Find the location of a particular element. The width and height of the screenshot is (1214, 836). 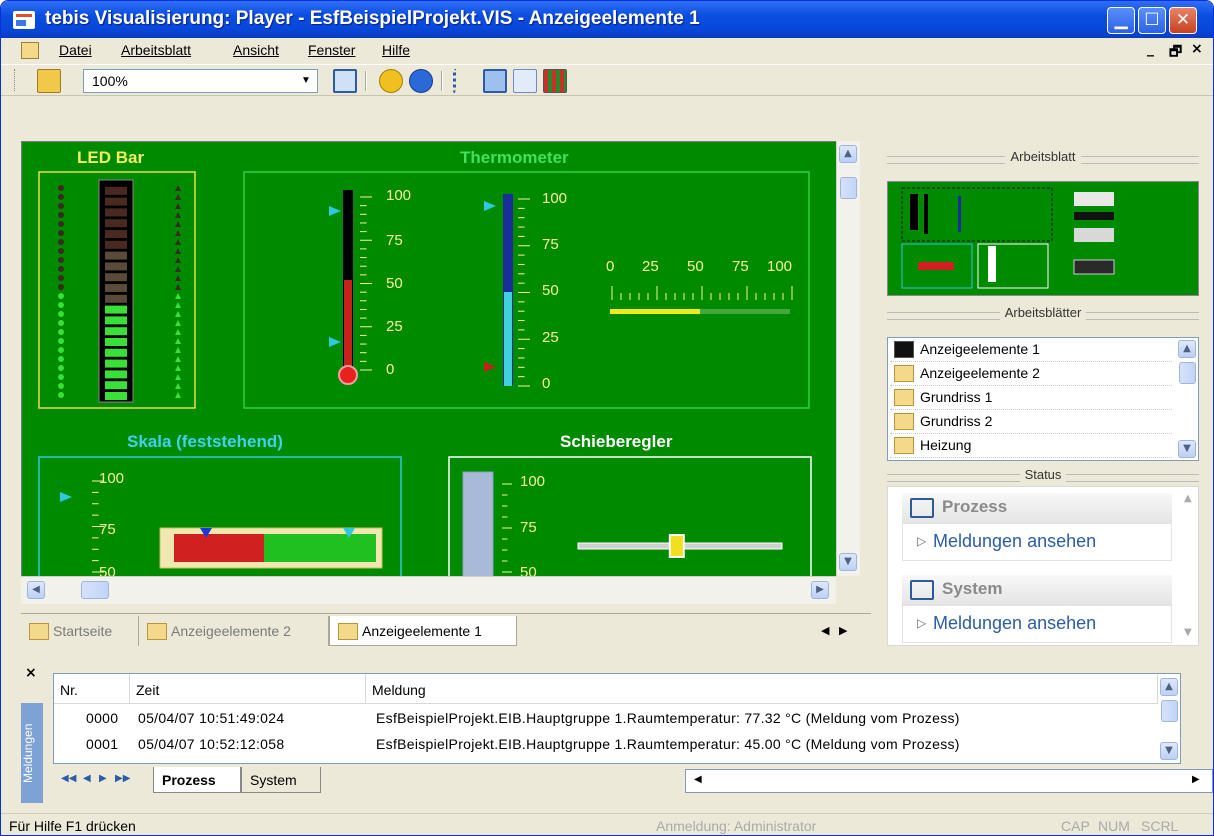

message-horizontal-scrollbar: ◀ ▶ is located at coordinates (949, 781).